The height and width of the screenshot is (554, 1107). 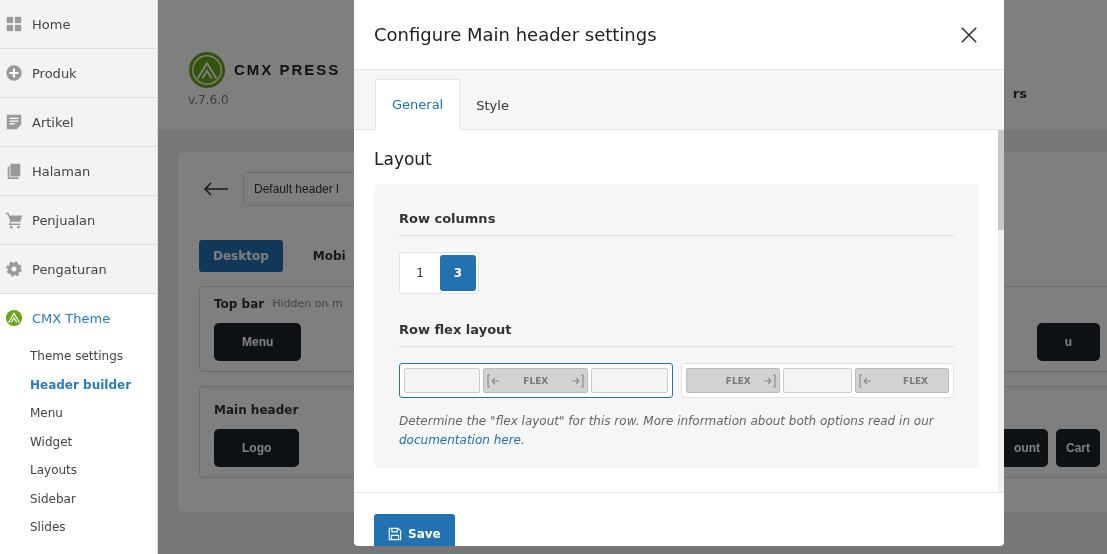 What do you see at coordinates (1019, 93) in the screenshot?
I see `nav-menu-item: rs` at bounding box center [1019, 93].